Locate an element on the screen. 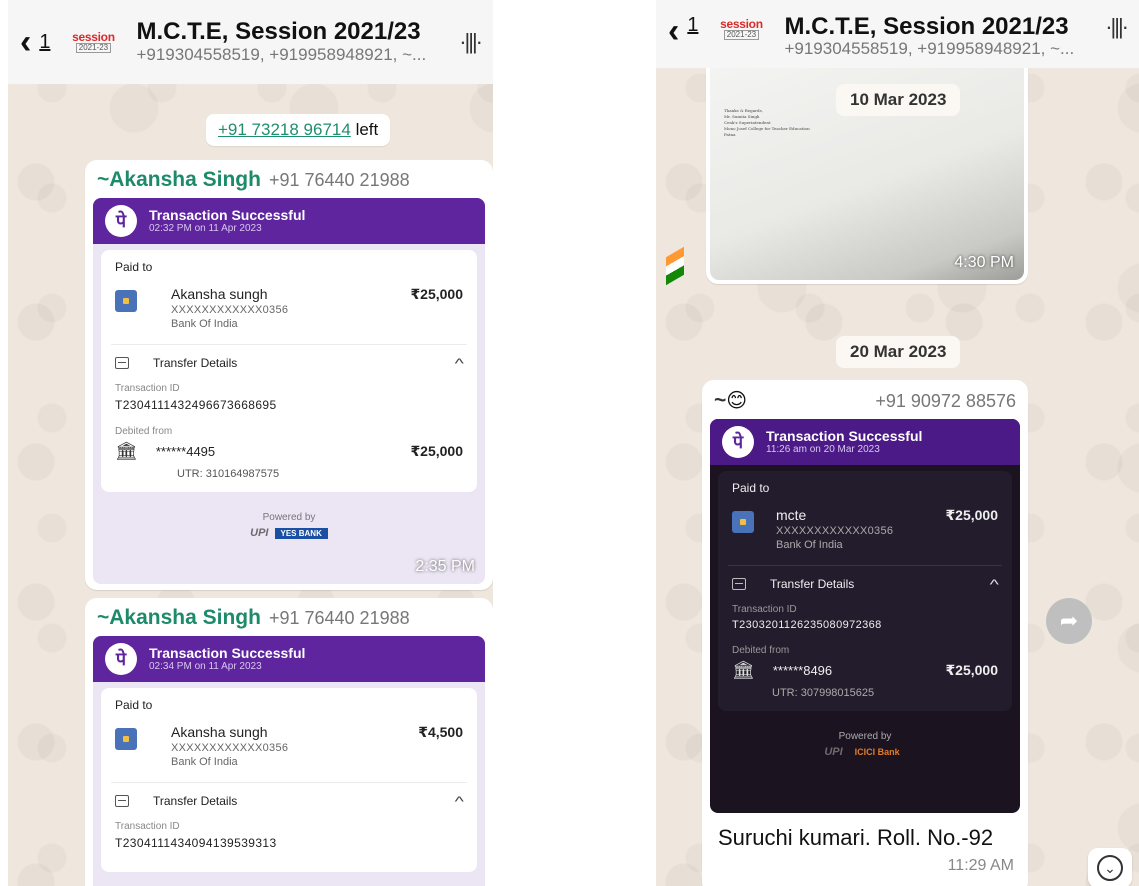 The height and width of the screenshot is (886, 1139). chevron-down-icon: ⌄ is located at coordinates (1110, 868).